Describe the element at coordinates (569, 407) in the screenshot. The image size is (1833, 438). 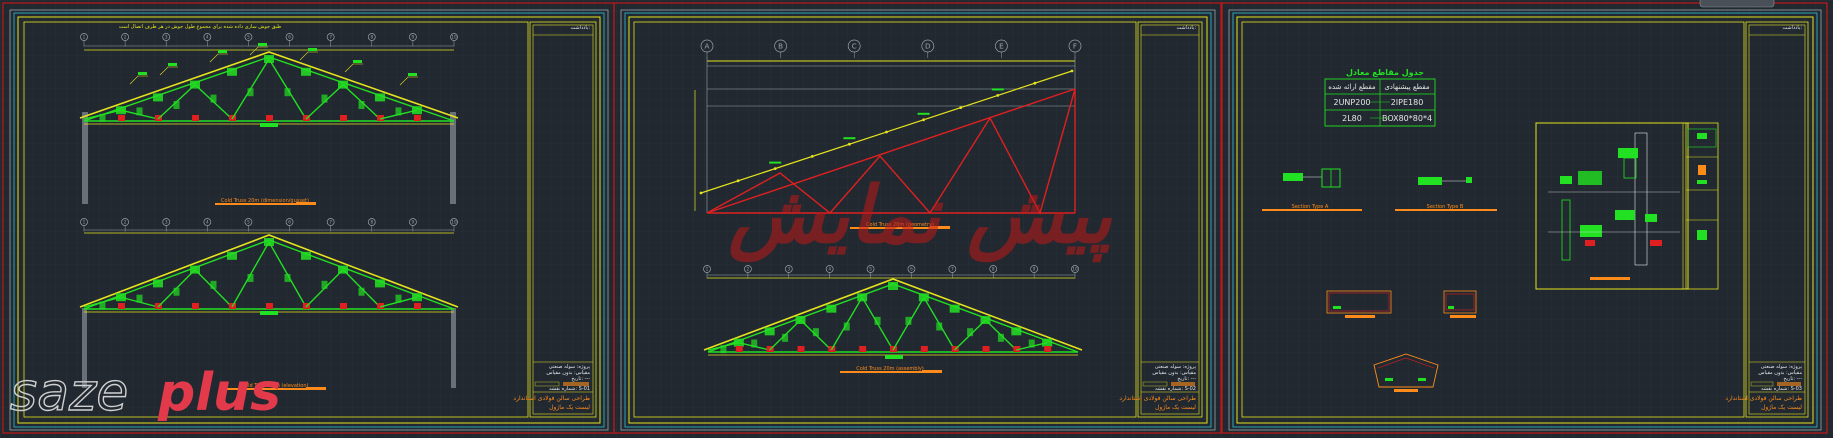
I see `title-block-subtitle: لیست یک ماژول` at that location.